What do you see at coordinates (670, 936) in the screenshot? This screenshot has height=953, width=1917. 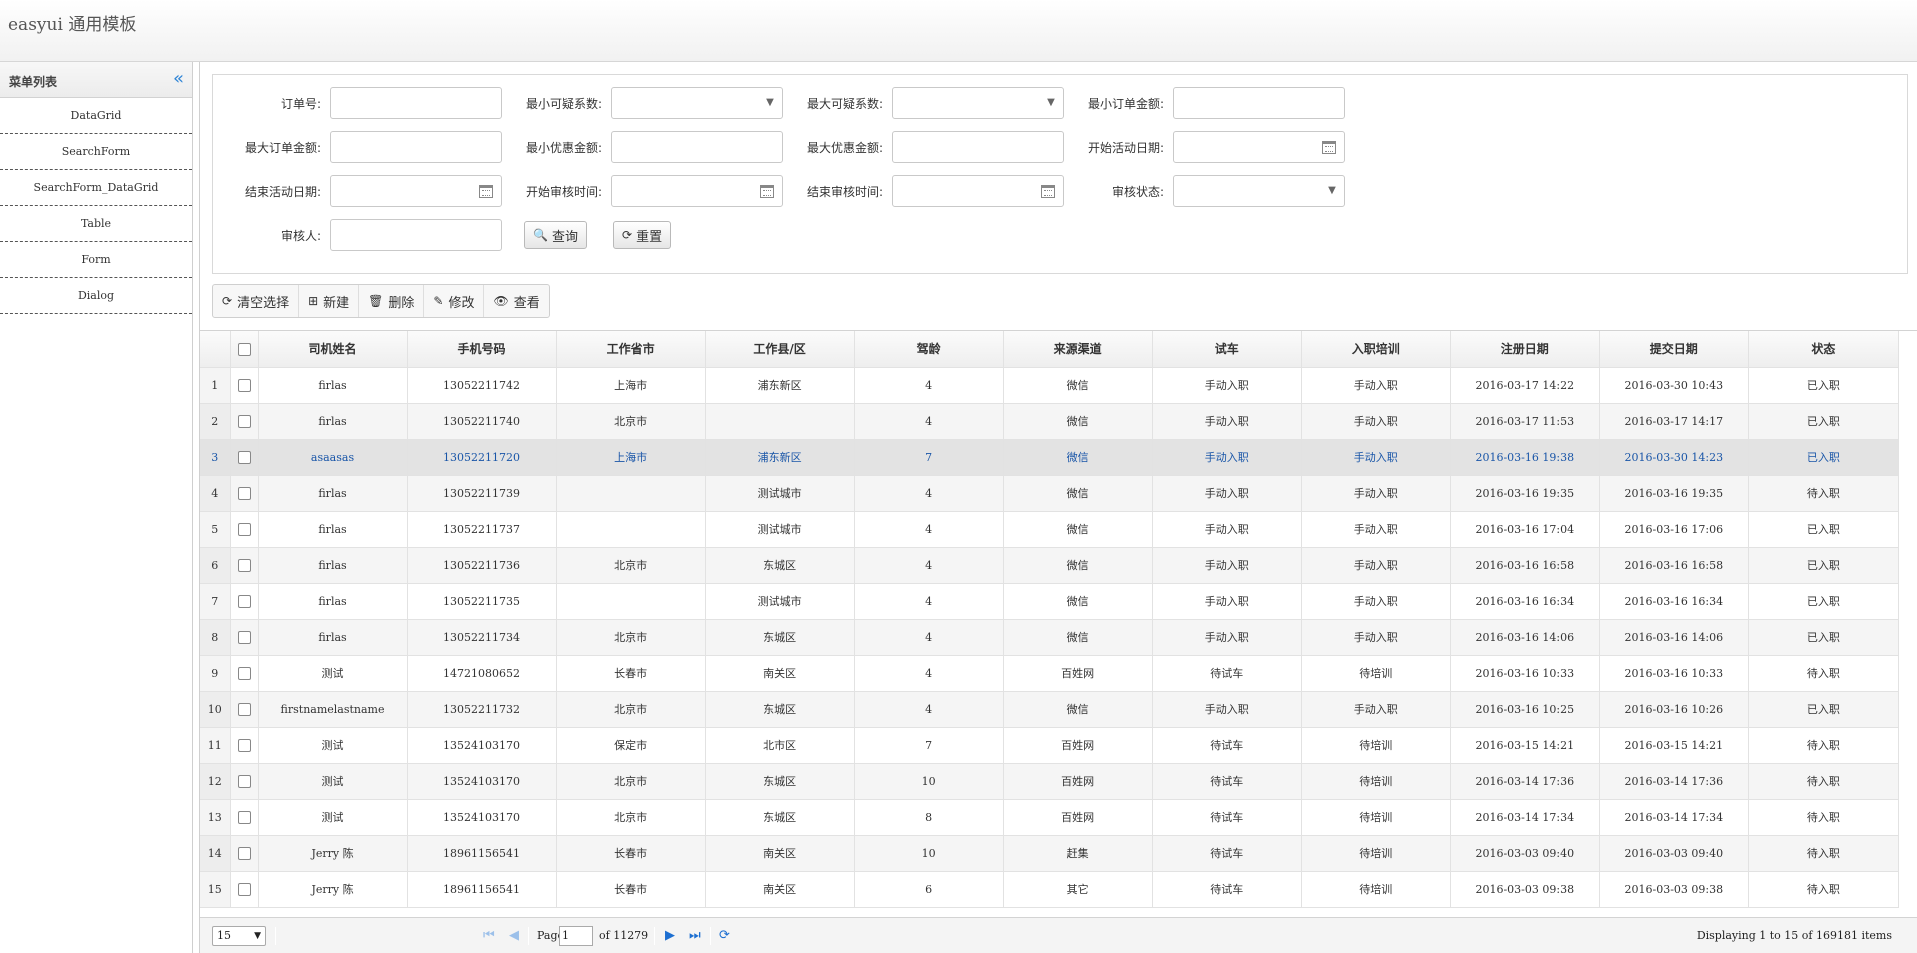 I see `next-page-icon: ▶` at bounding box center [670, 936].